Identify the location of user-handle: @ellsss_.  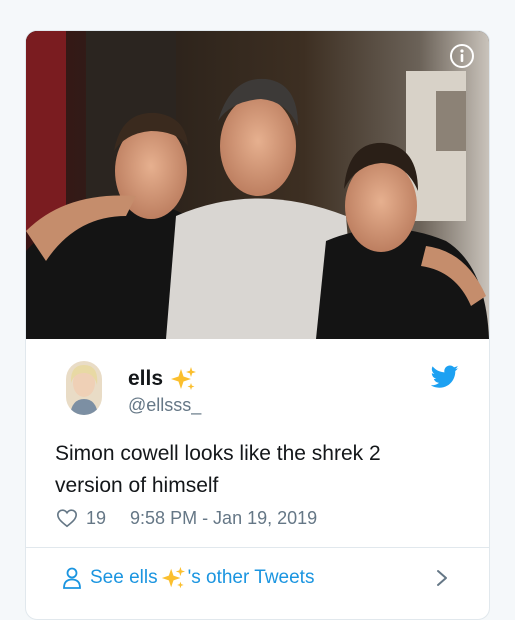
(164, 405).